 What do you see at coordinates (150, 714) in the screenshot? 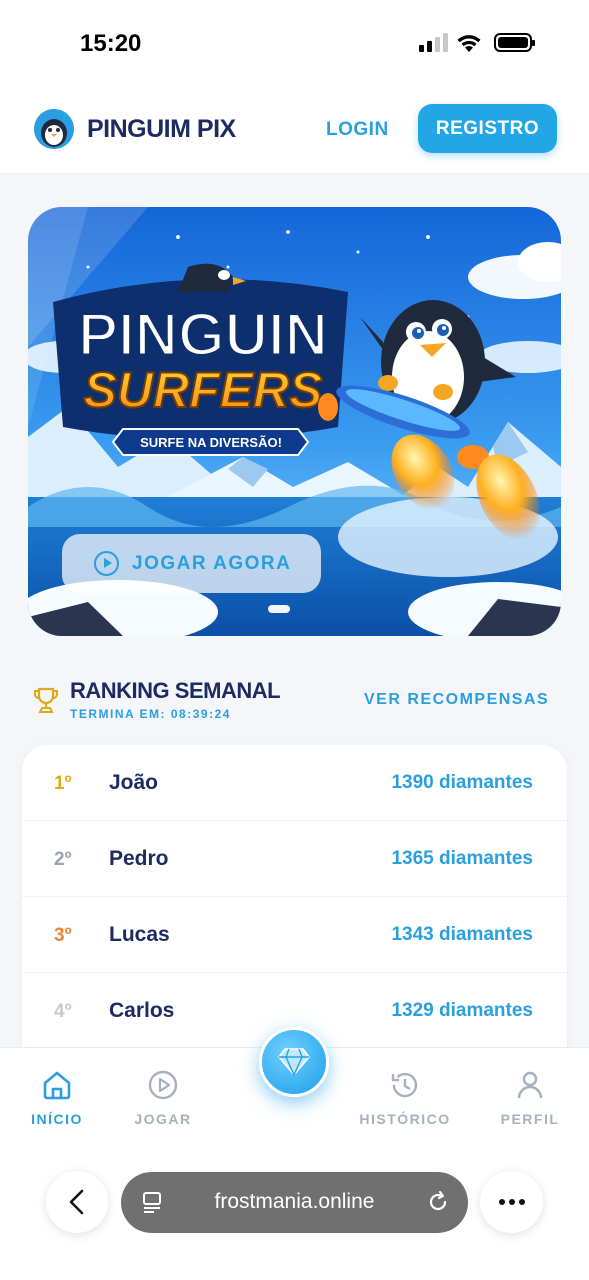
I see `ranking-countdown: TERMINA EM: 08:39:24` at bounding box center [150, 714].